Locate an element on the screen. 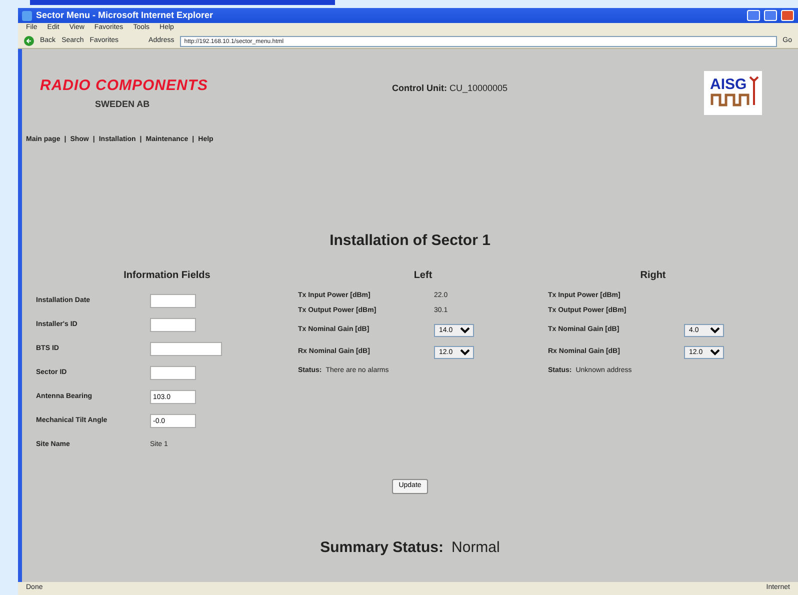 This screenshot has height=595, width=798. section-heading: Information Fields is located at coordinates (167, 276).